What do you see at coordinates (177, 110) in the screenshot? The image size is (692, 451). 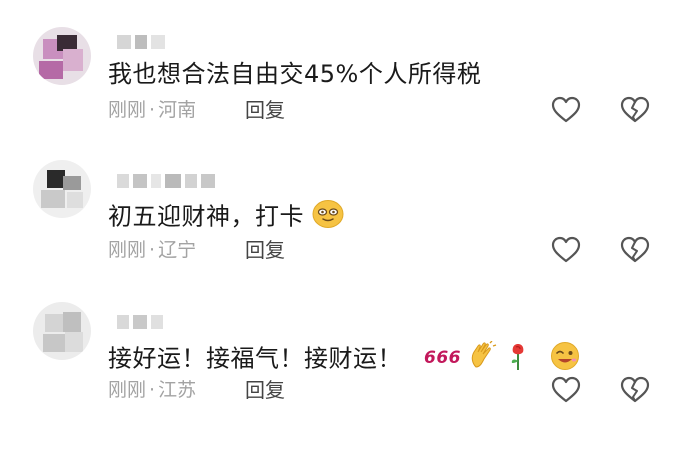 I see `comment-location: 河南` at bounding box center [177, 110].